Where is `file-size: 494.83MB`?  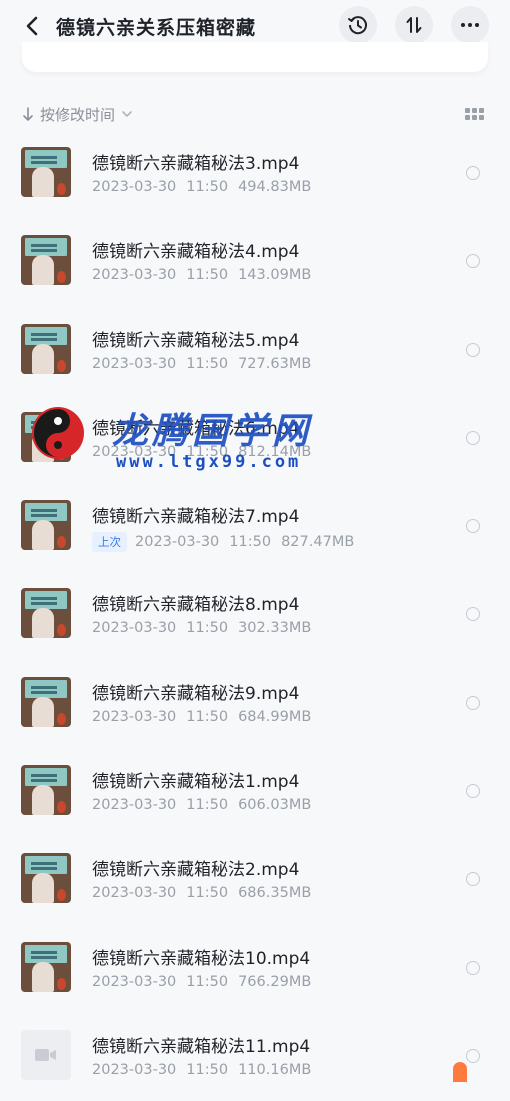 file-size: 494.83MB is located at coordinates (275, 187).